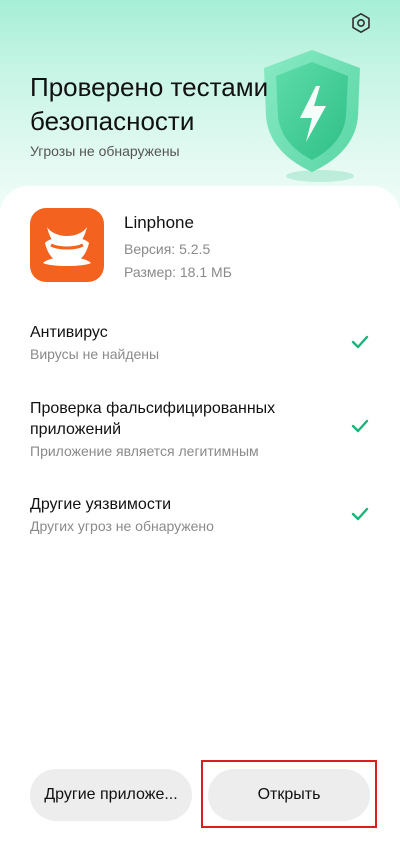 This screenshot has width=400, height=850. Describe the element at coordinates (149, 104) in the screenshot. I see `page-title: Проверено тестами безопасности` at that location.